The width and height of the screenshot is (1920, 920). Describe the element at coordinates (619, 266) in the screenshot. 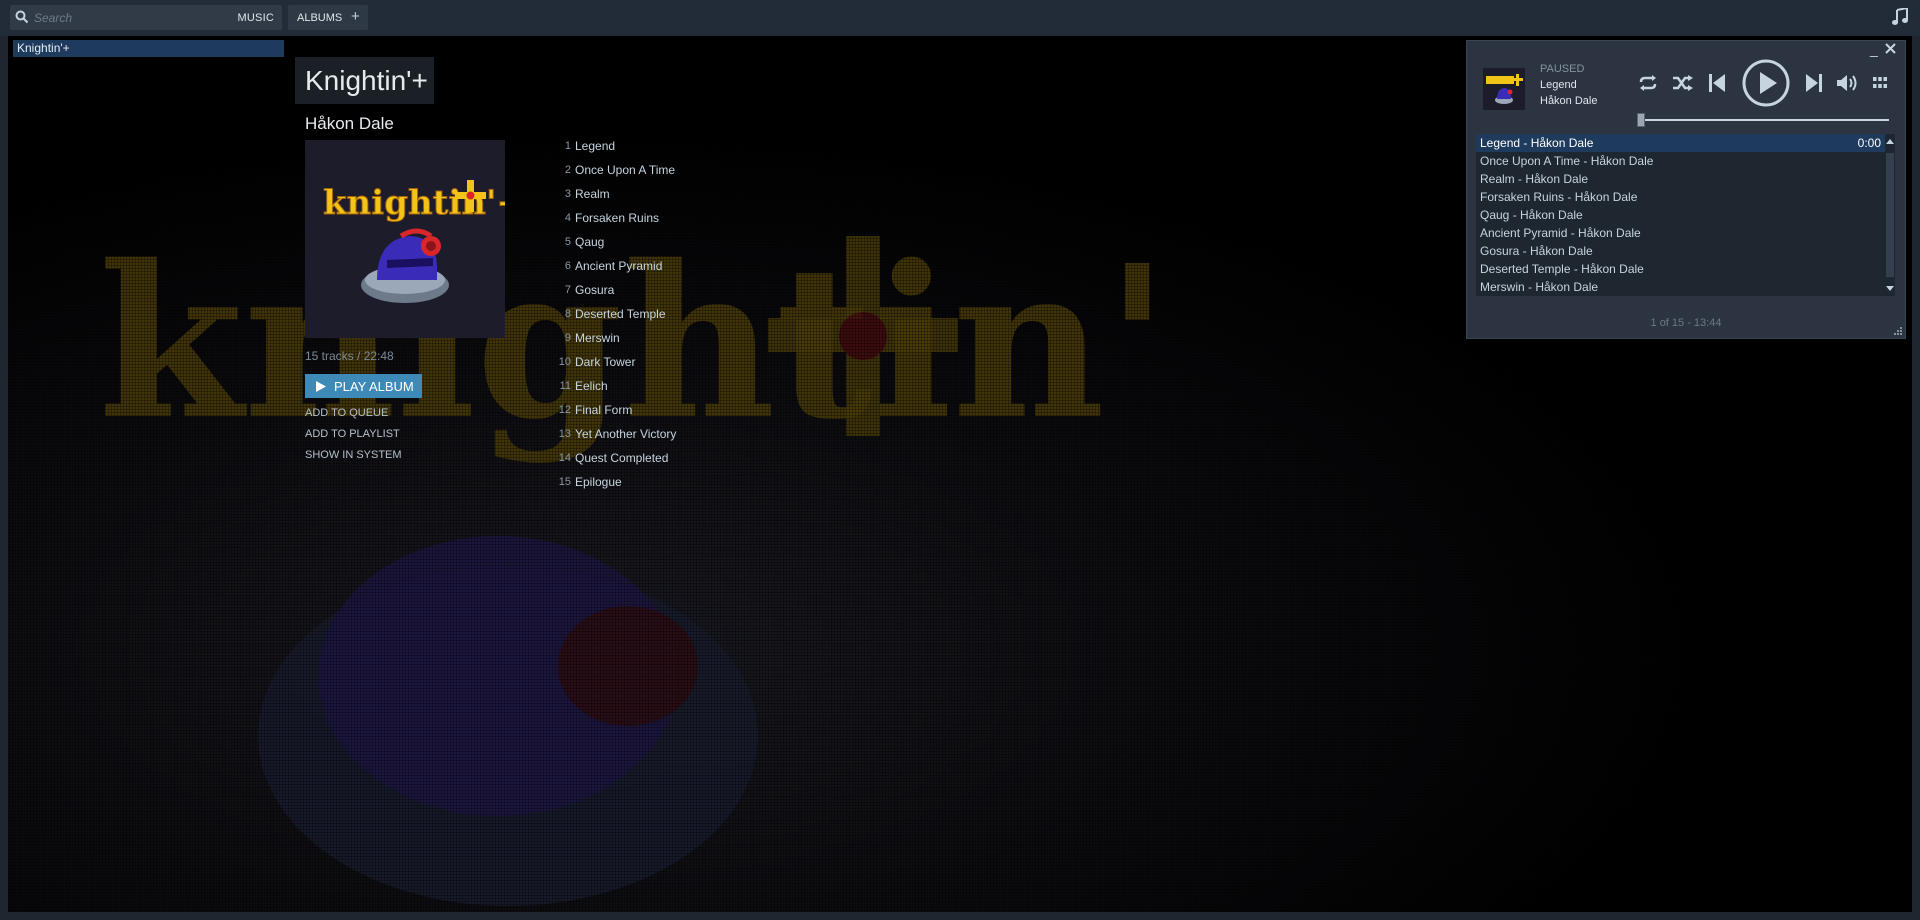

I see `track-title: Ancient Pyramid` at that location.